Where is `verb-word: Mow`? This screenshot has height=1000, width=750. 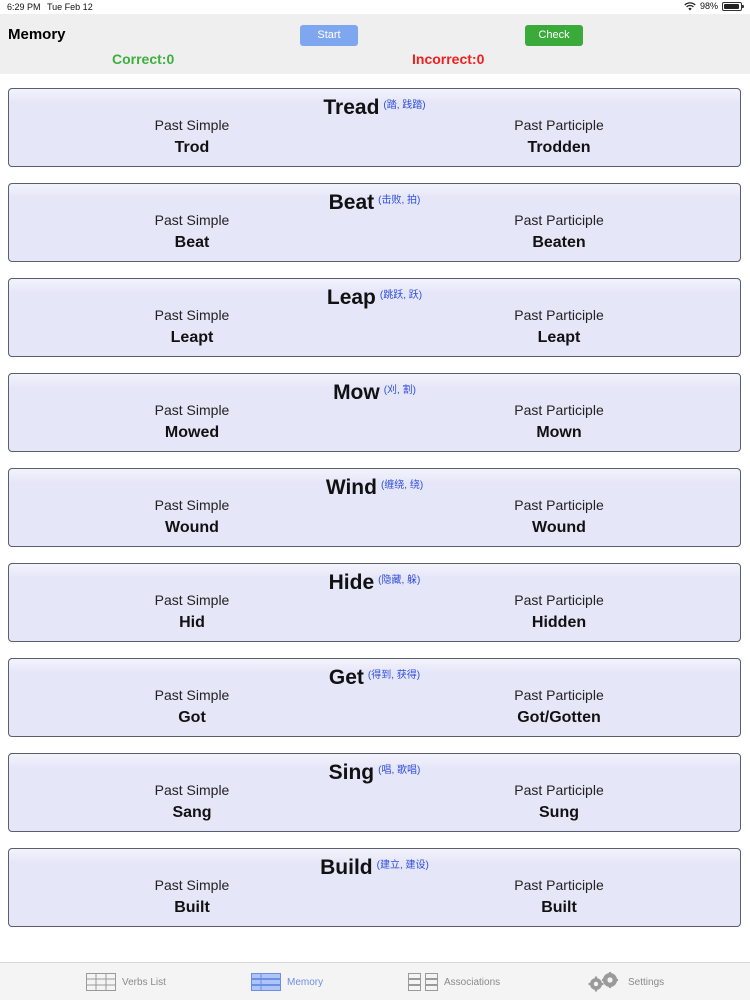
verb-word: Mow is located at coordinates (356, 392).